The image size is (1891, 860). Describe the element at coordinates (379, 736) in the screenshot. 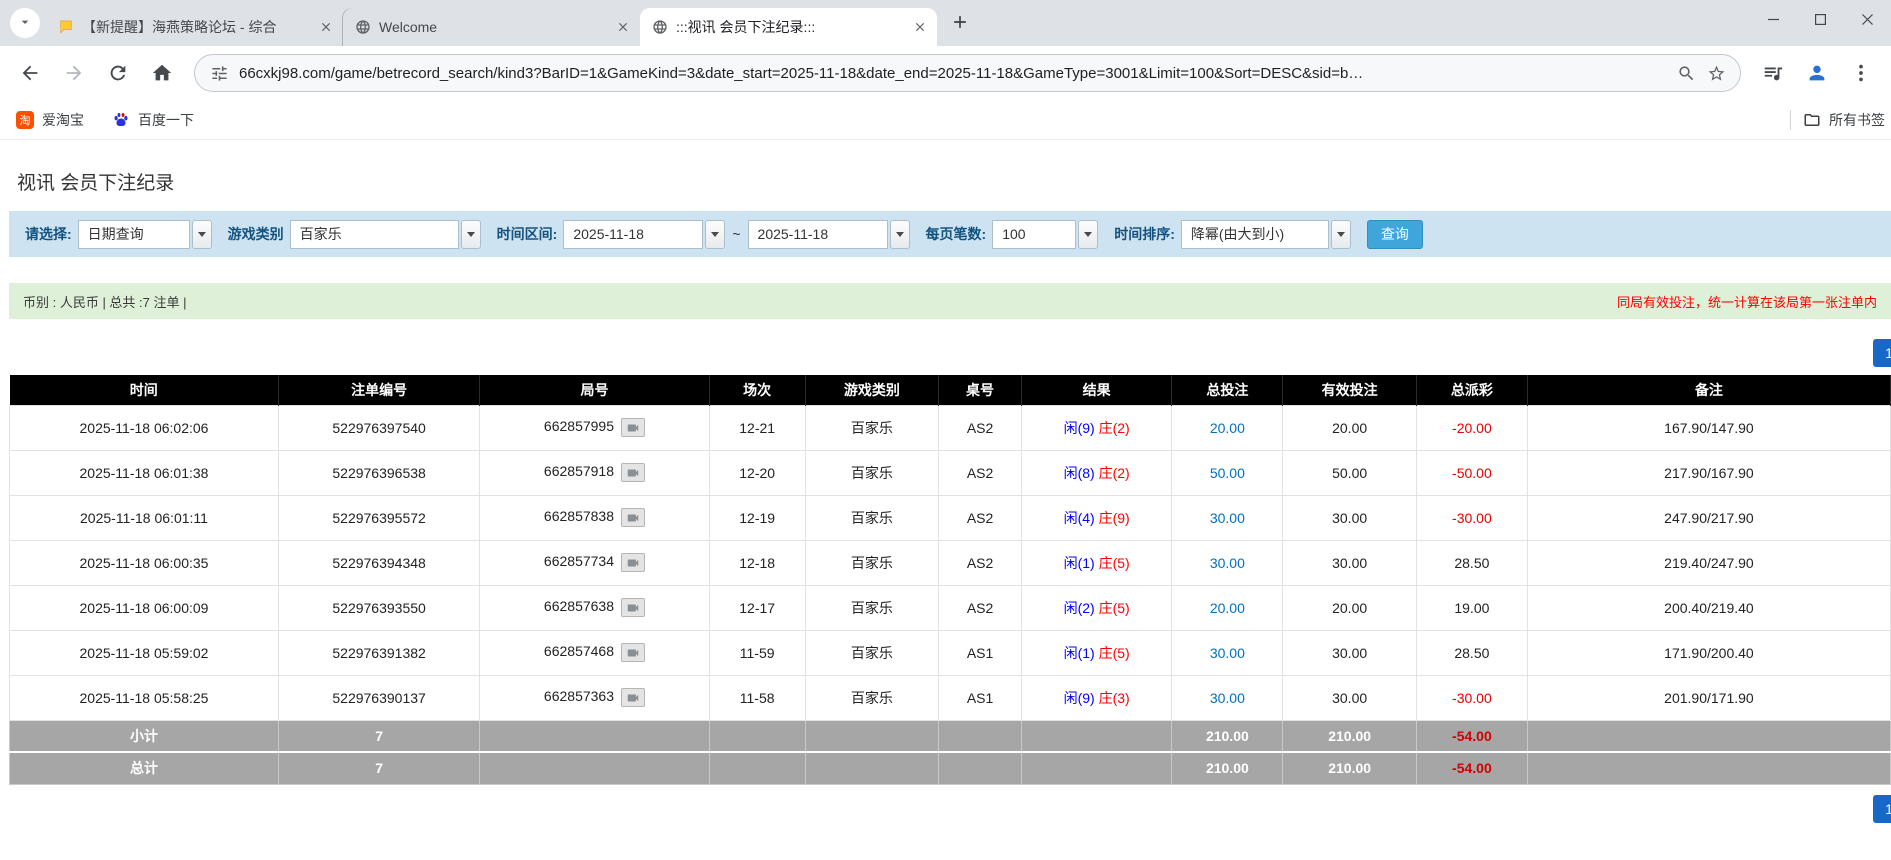

I see `subtotal-count: 7` at that location.